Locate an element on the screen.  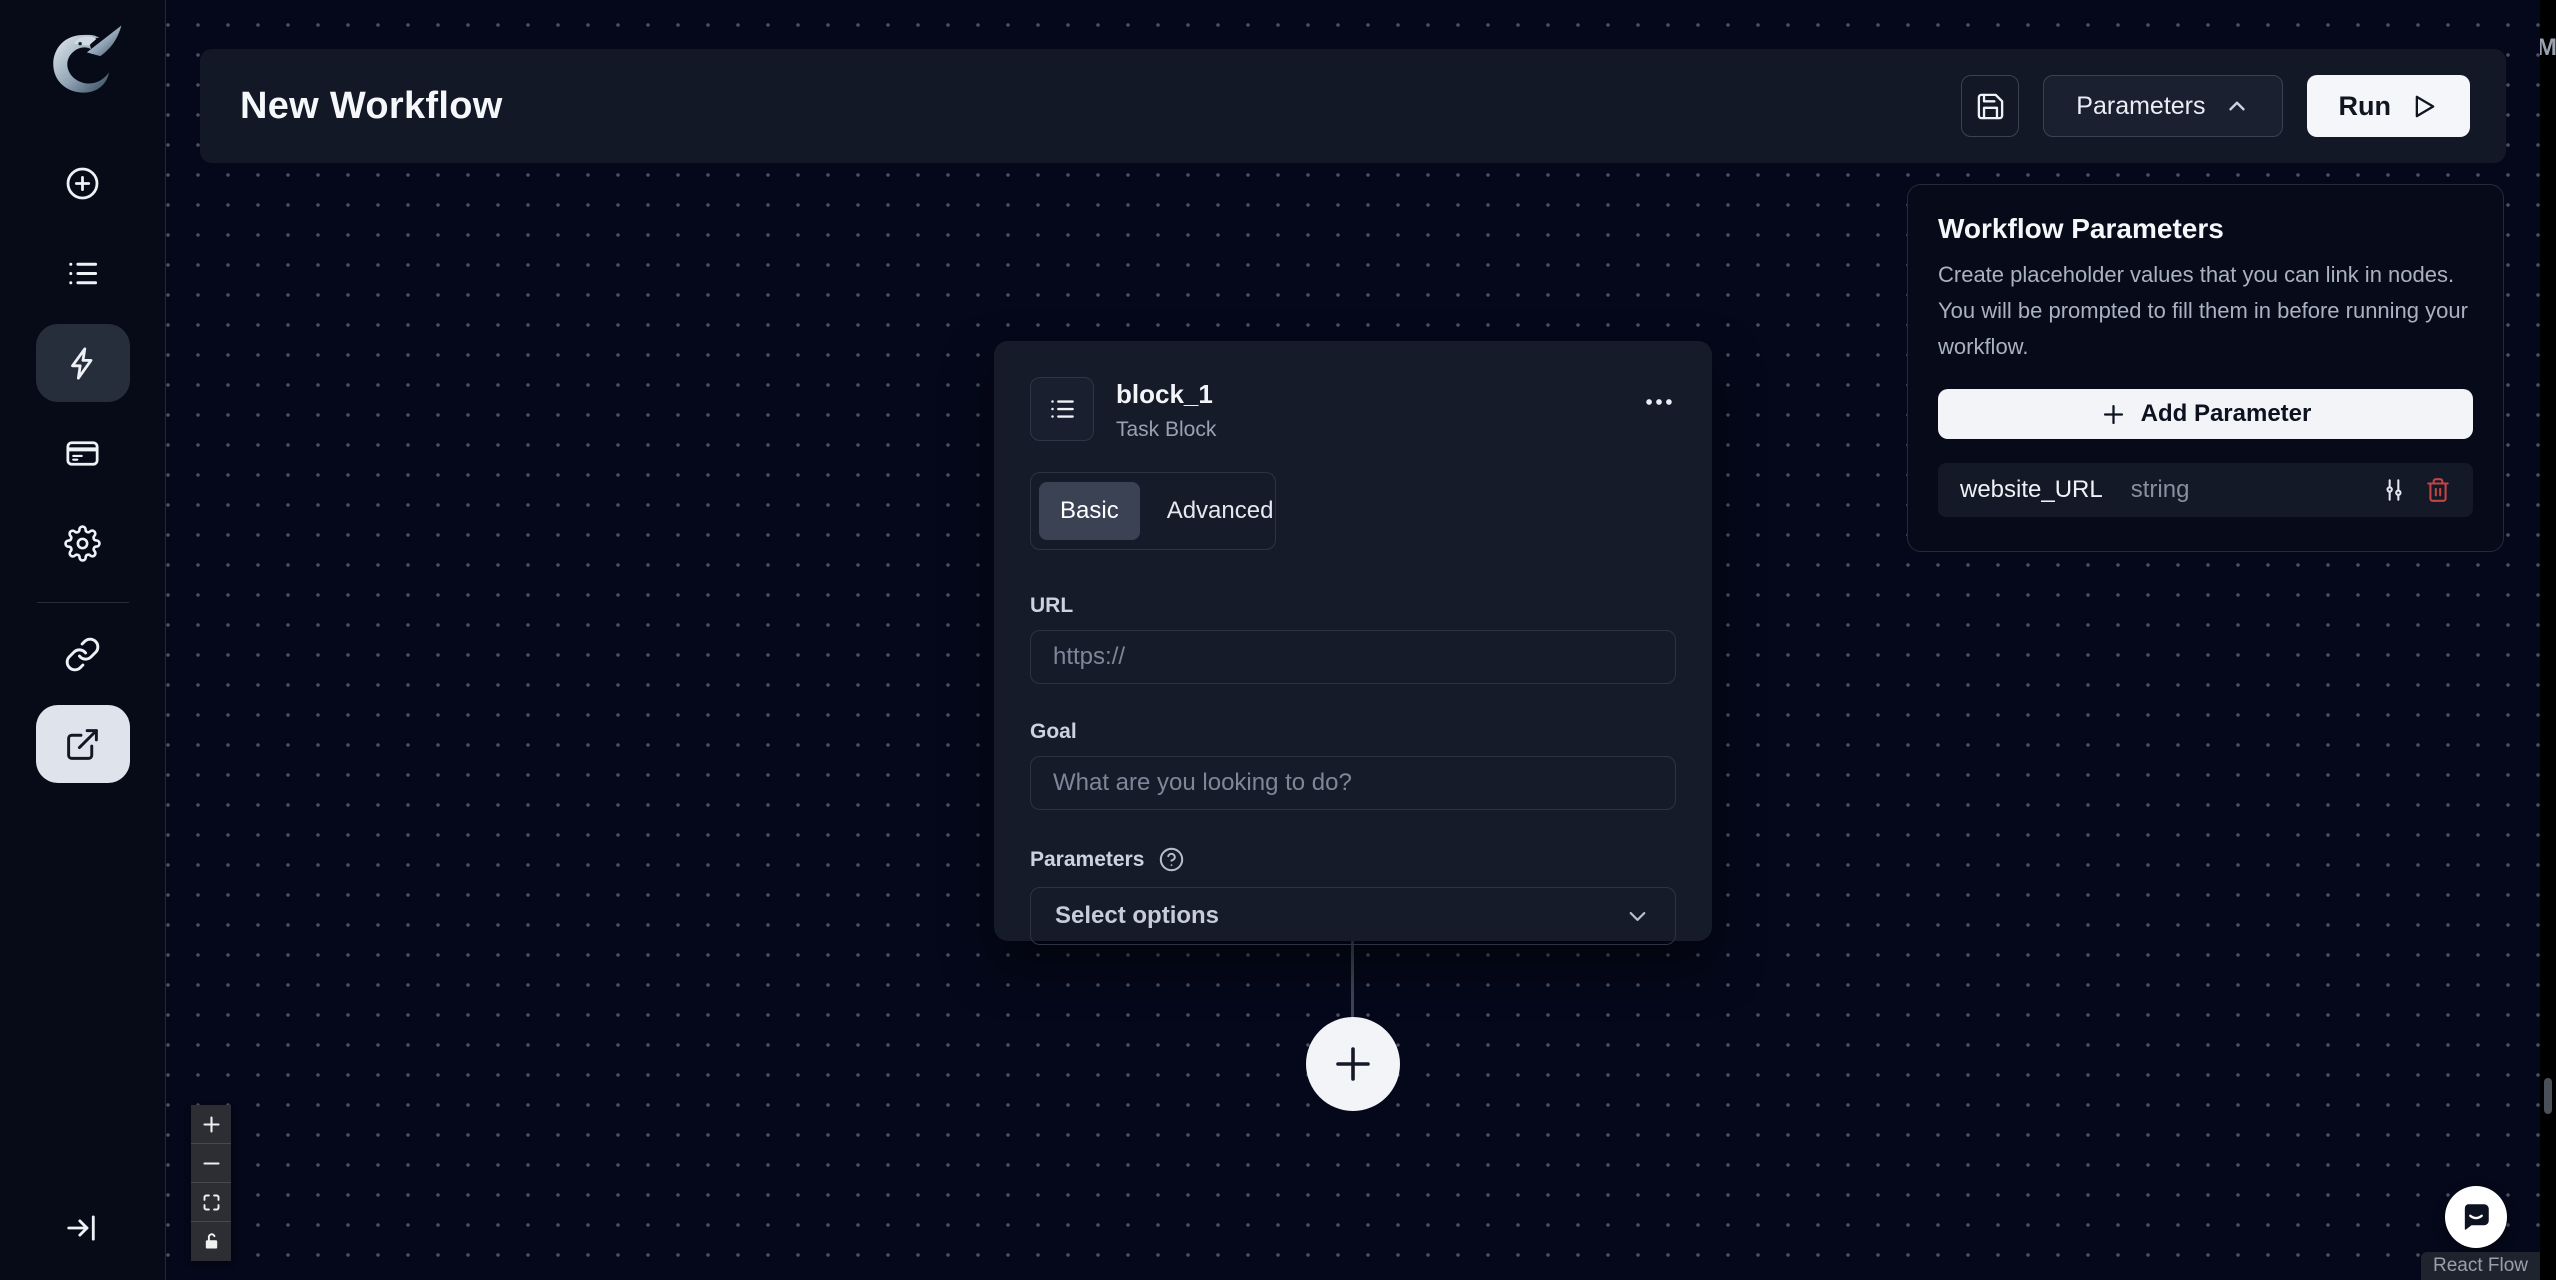
add-parameter-button: Add Parameter is located at coordinates (2205, 414).